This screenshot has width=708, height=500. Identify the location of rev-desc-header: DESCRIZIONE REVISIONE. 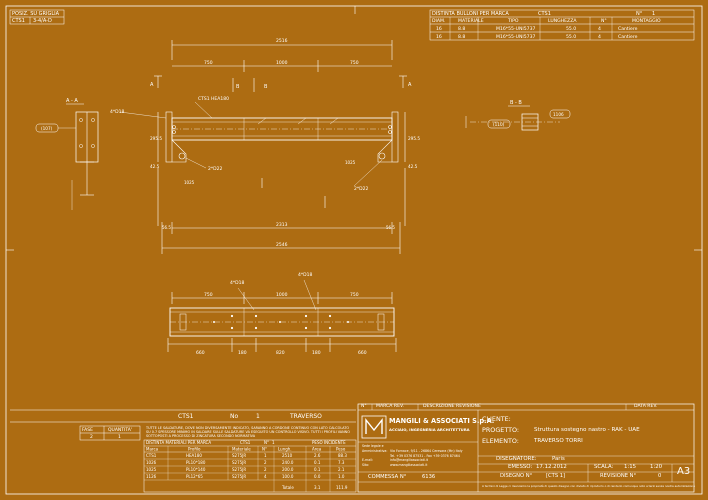
(452, 406).